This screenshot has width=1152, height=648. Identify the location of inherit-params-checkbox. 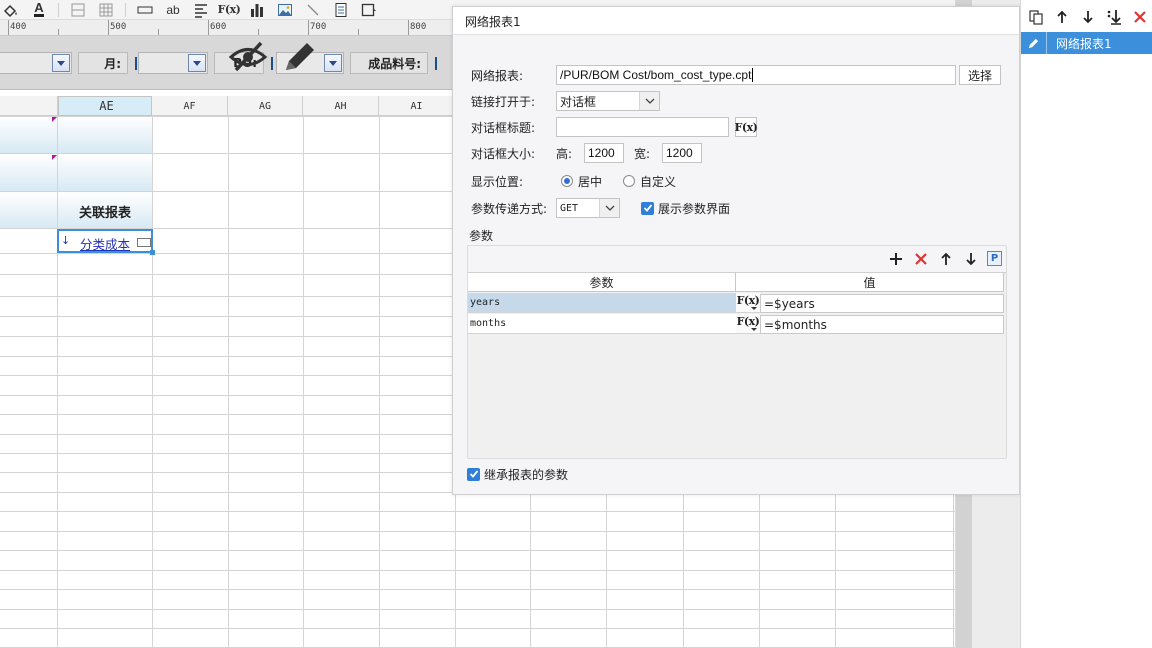
(473, 474).